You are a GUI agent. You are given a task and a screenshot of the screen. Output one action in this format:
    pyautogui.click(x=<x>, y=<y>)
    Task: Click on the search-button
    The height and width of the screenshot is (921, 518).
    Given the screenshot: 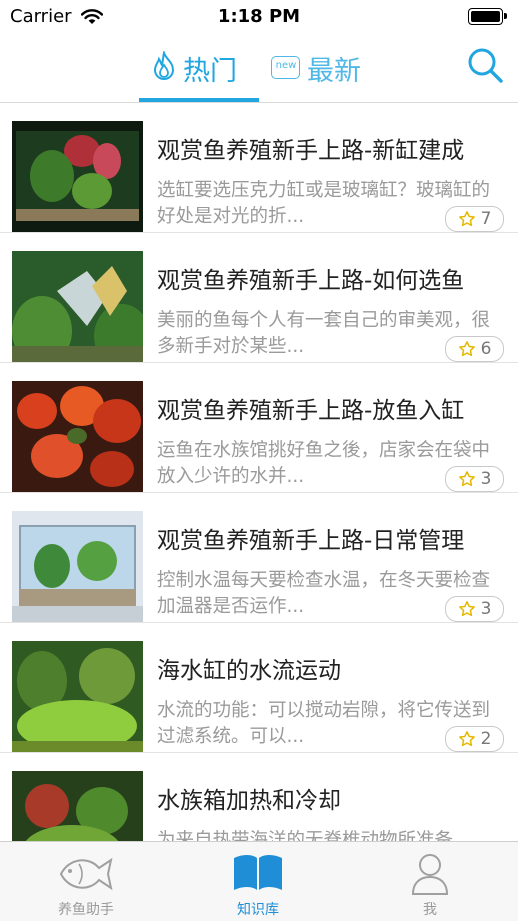 What is the action you would take?
    pyautogui.click(x=486, y=66)
    